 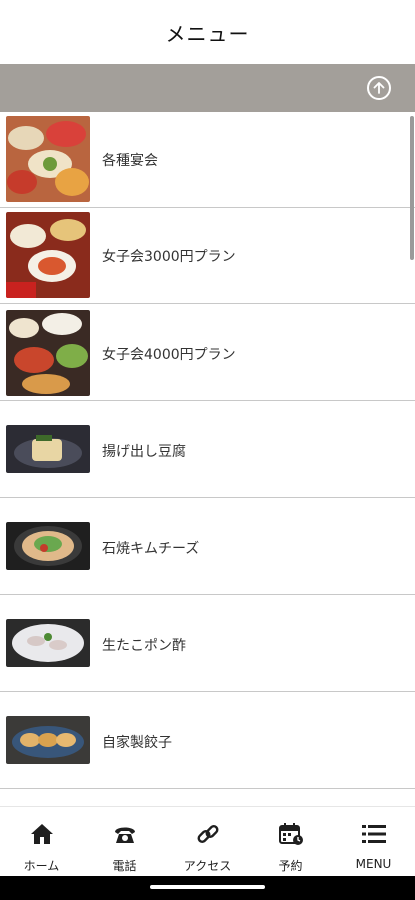 What do you see at coordinates (144, 646) in the screenshot?
I see `menu-item-label: 生たこポン酢` at bounding box center [144, 646].